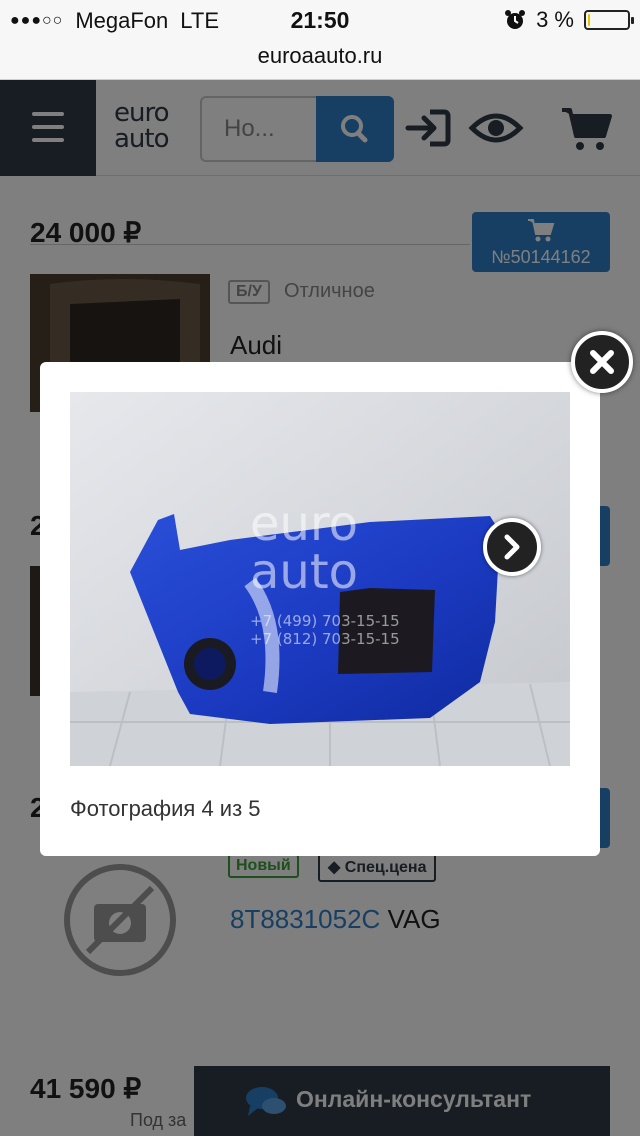 This screenshot has width=640, height=1136. I want to click on close-modal-button, so click(602, 362).